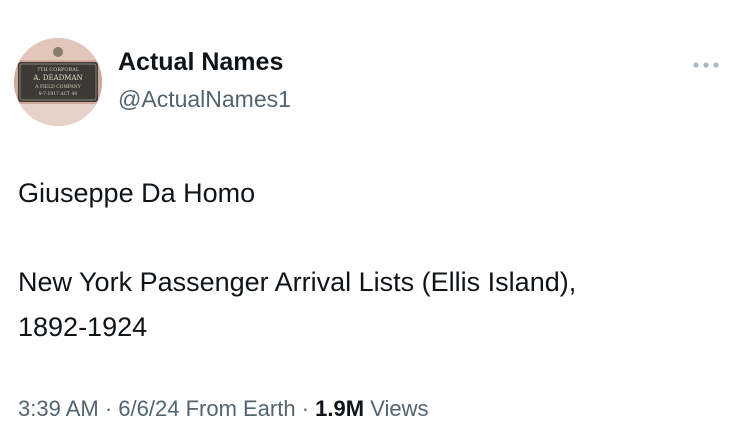  Describe the element at coordinates (58, 408) in the screenshot. I see `timestamp-time: 3:39 AM` at that location.